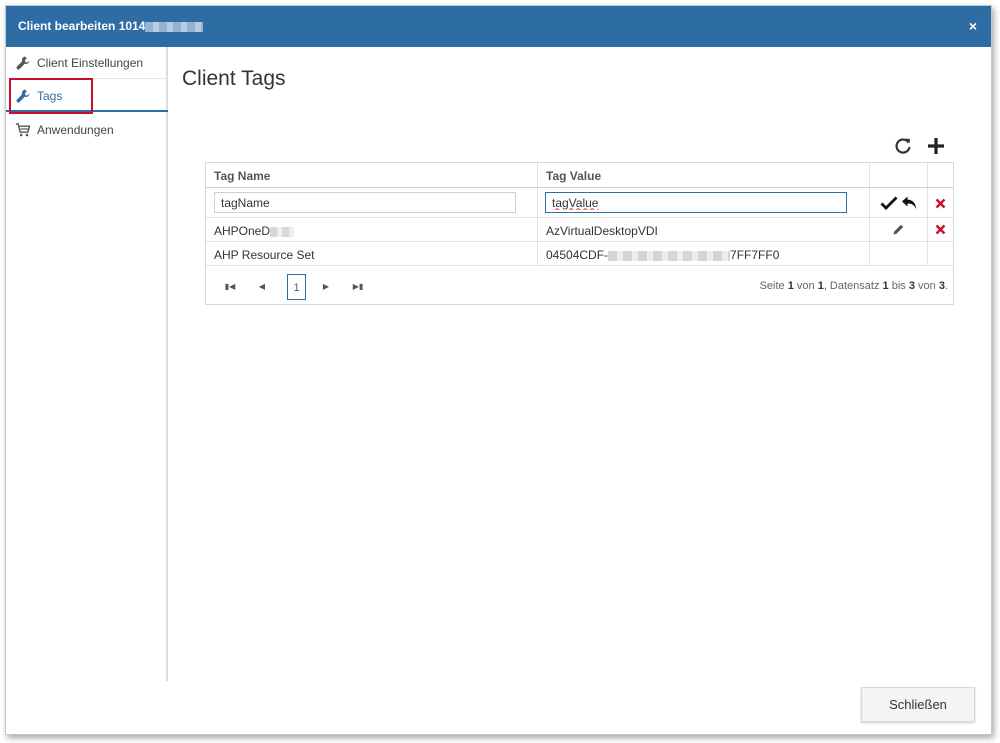 The width and height of the screenshot is (1000, 743). Describe the element at coordinates (899, 202) in the screenshot. I see `edit-actions-cell` at that location.